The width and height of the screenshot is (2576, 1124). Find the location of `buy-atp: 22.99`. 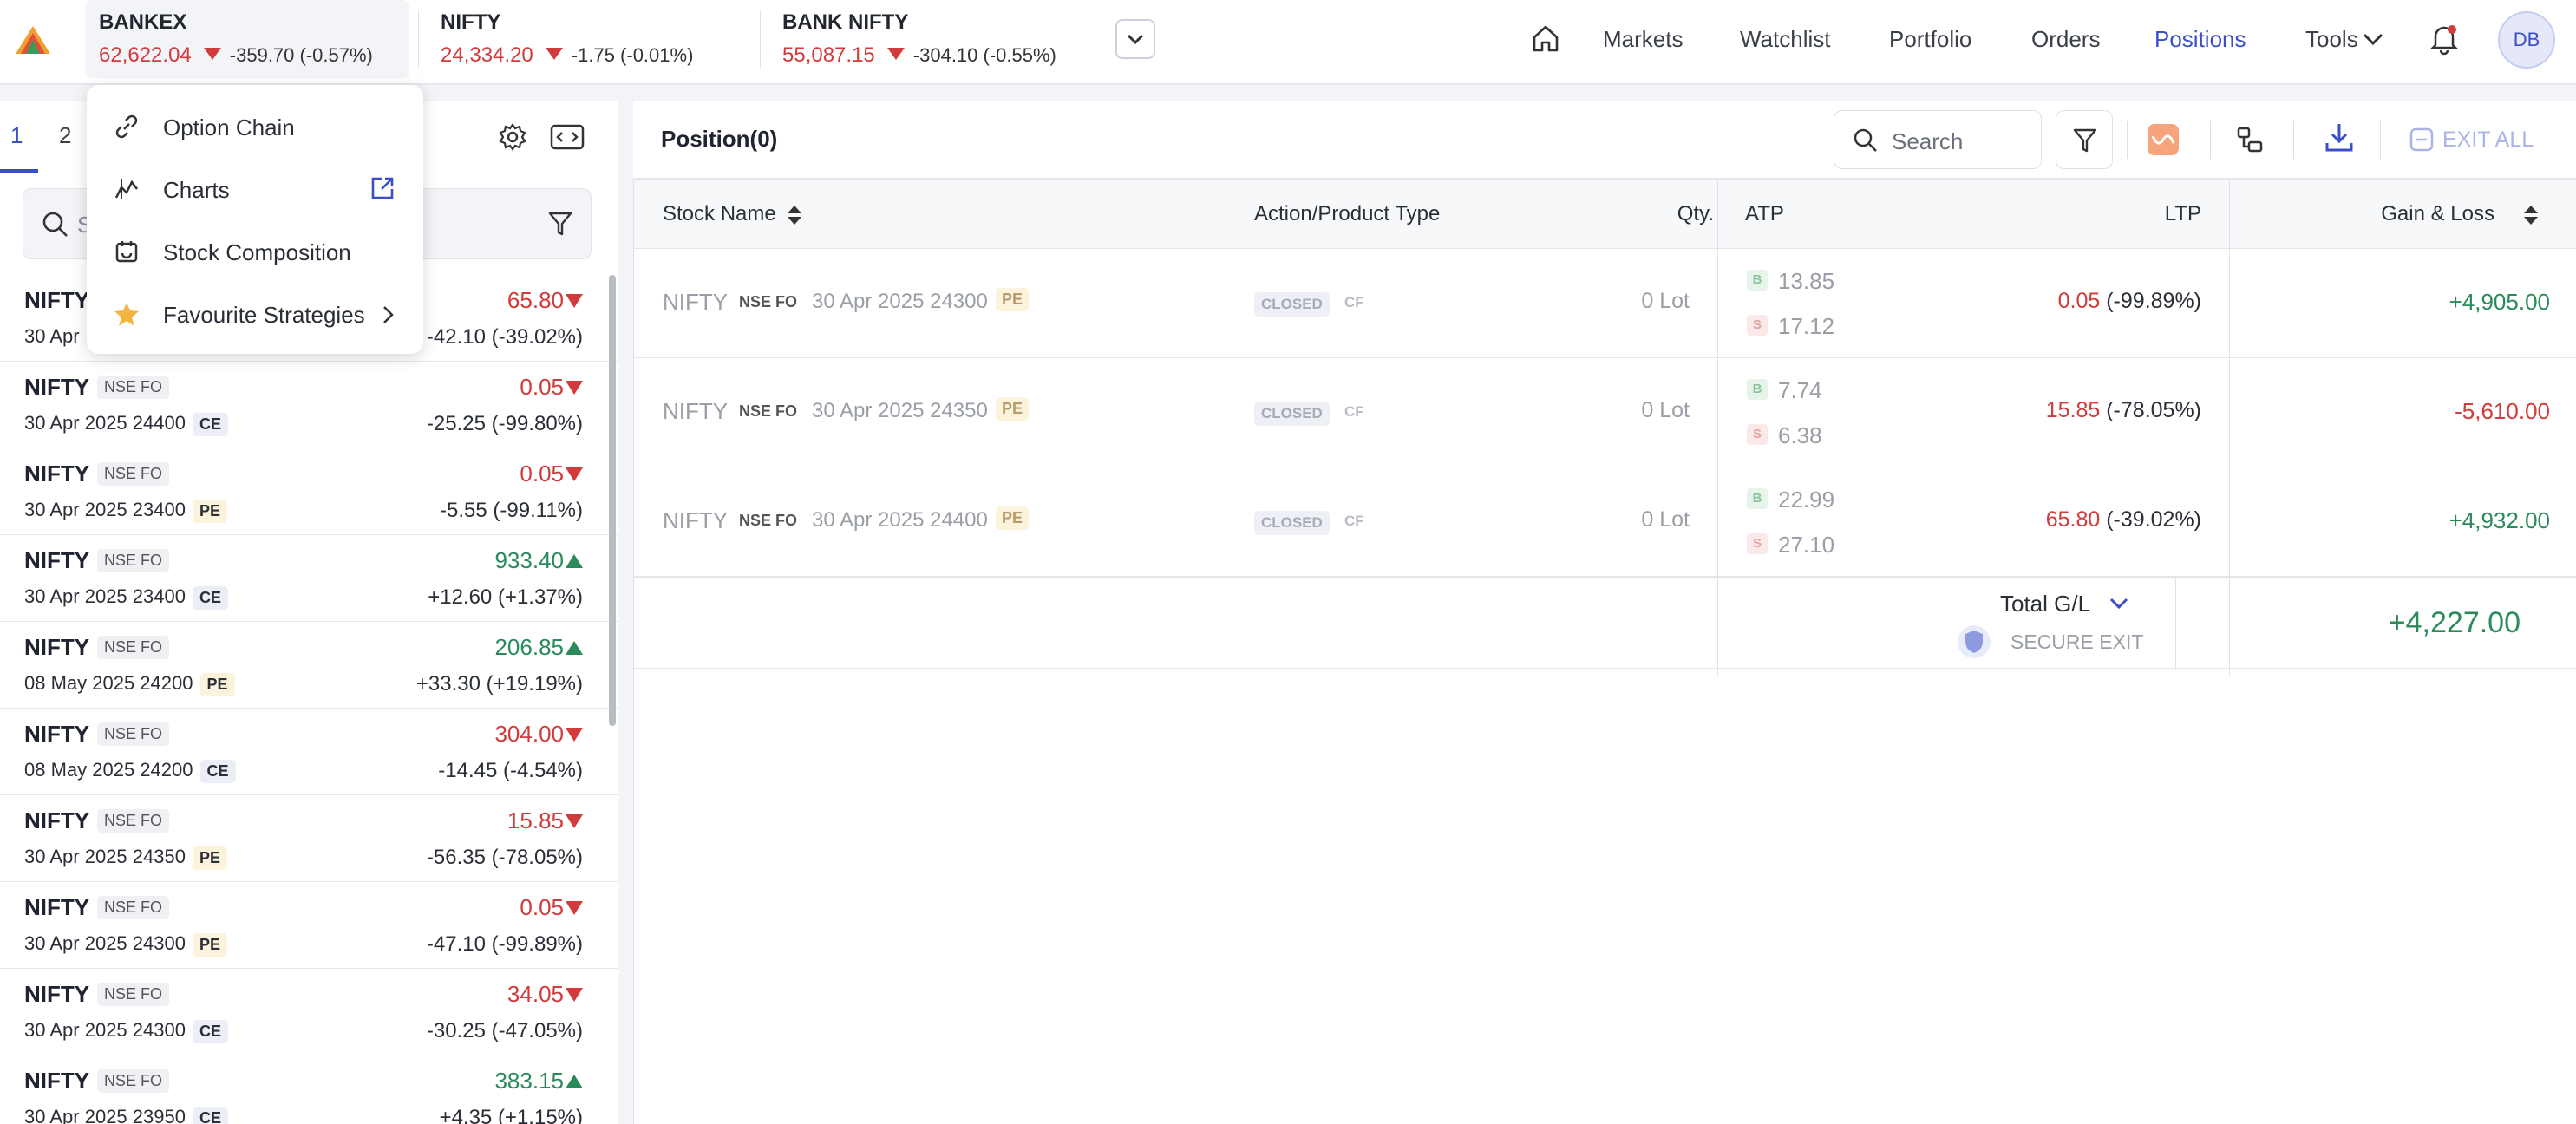

buy-atp: 22.99 is located at coordinates (1806, 500).